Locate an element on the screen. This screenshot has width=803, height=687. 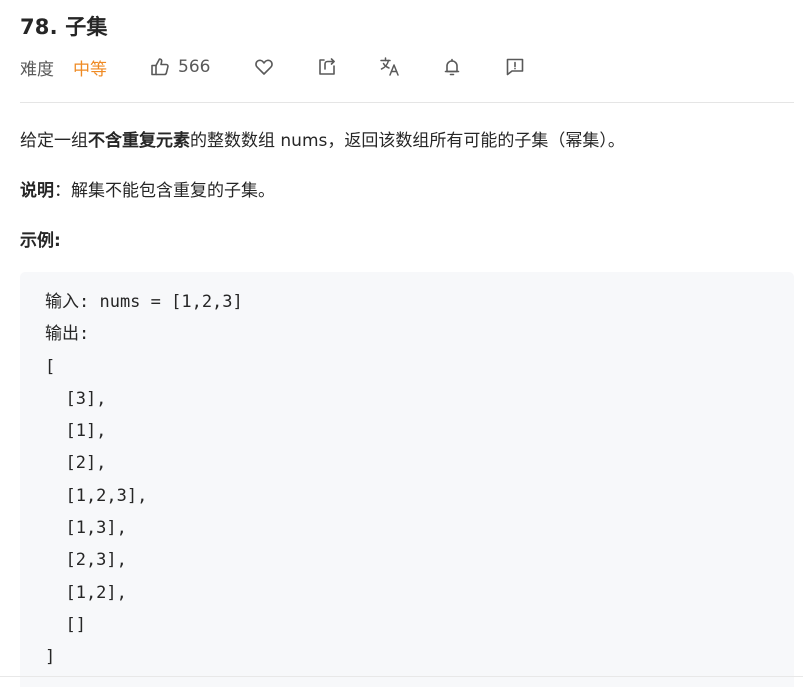
bell-icon is located at coordinates (452, 67).